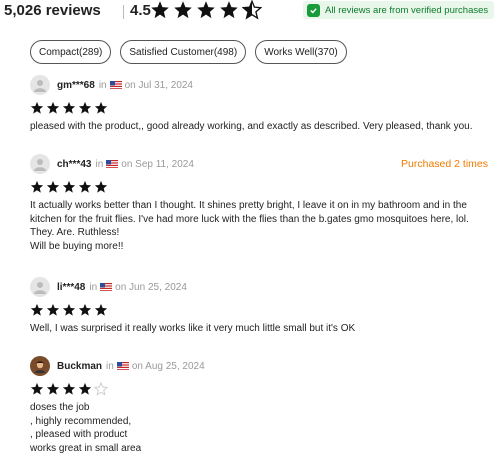  What do you see at coordinates (52, 10) in the screenshot?
I see `review-count: 5,026 reviews` at bounding box center [52, 10].